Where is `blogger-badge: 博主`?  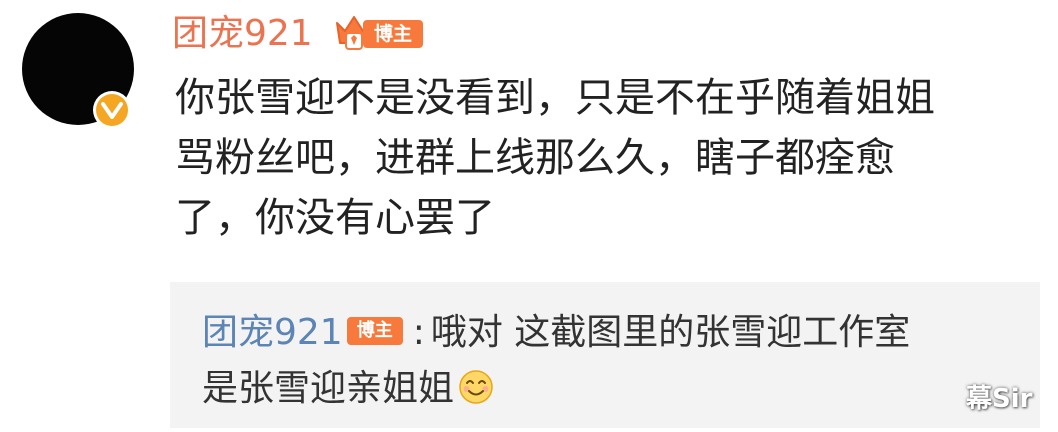 blogger-badge: 博主 is located at coordinates (379, 32).